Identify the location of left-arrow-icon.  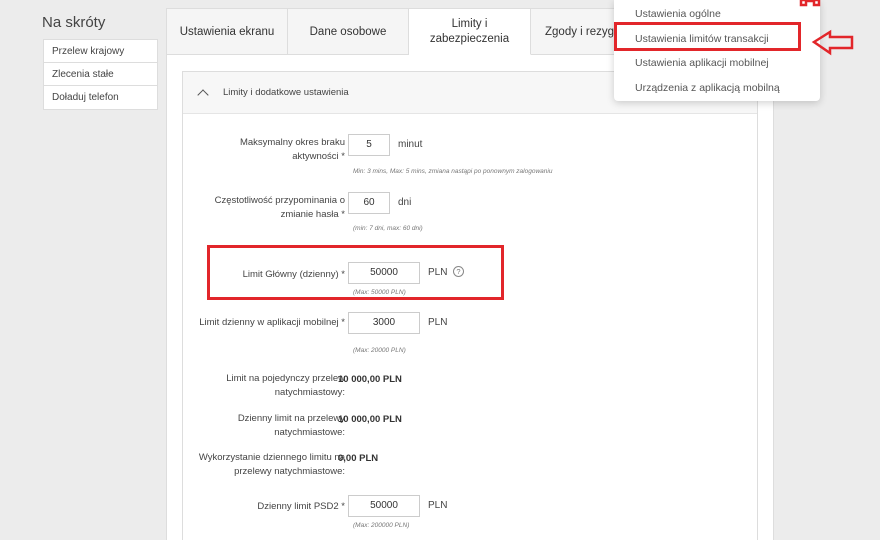
(832, 42).